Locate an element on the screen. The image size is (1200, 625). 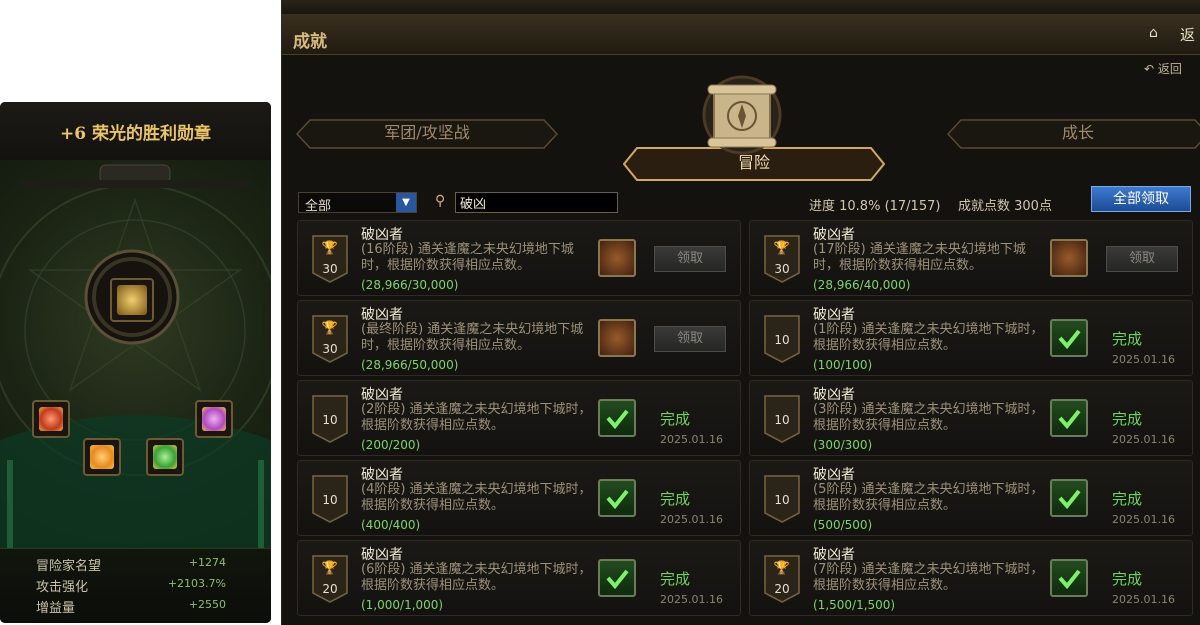
tab-growth: 成长 is located at coordinates (1073, 134).